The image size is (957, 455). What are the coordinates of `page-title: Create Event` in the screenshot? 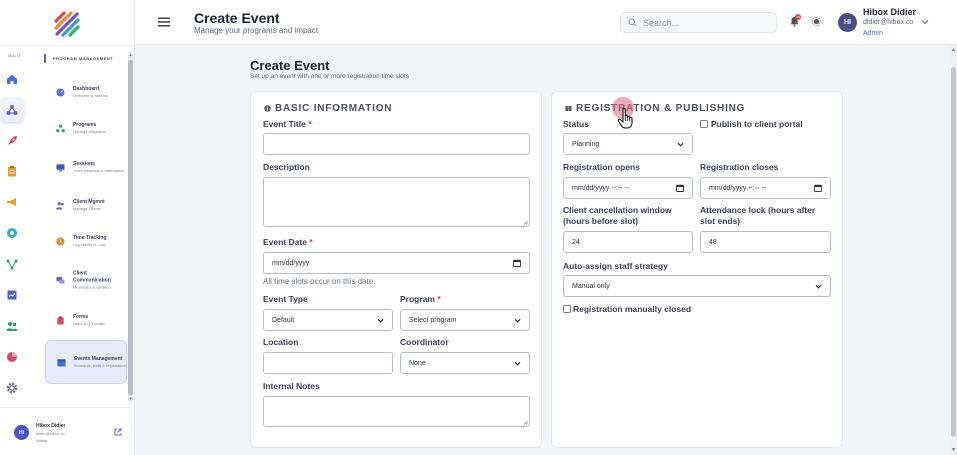 It's located at (290, 65).